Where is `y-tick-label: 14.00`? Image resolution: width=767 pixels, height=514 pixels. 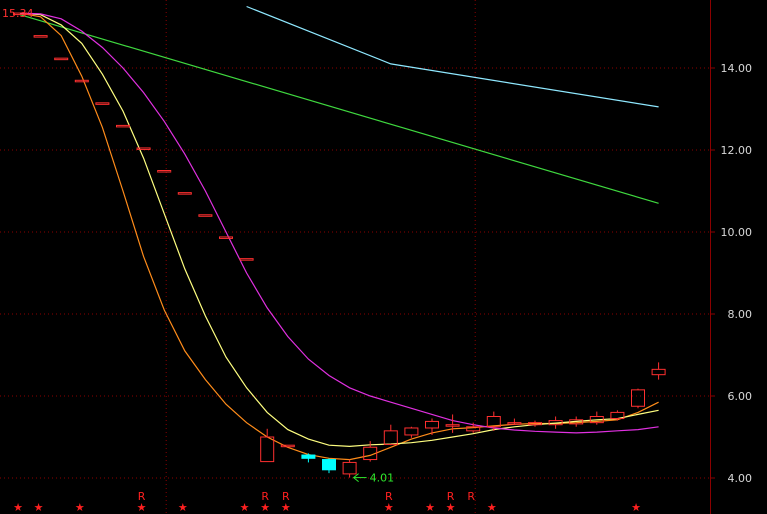
y-tick-label: 14.00 is located at coordinates (737, 68).